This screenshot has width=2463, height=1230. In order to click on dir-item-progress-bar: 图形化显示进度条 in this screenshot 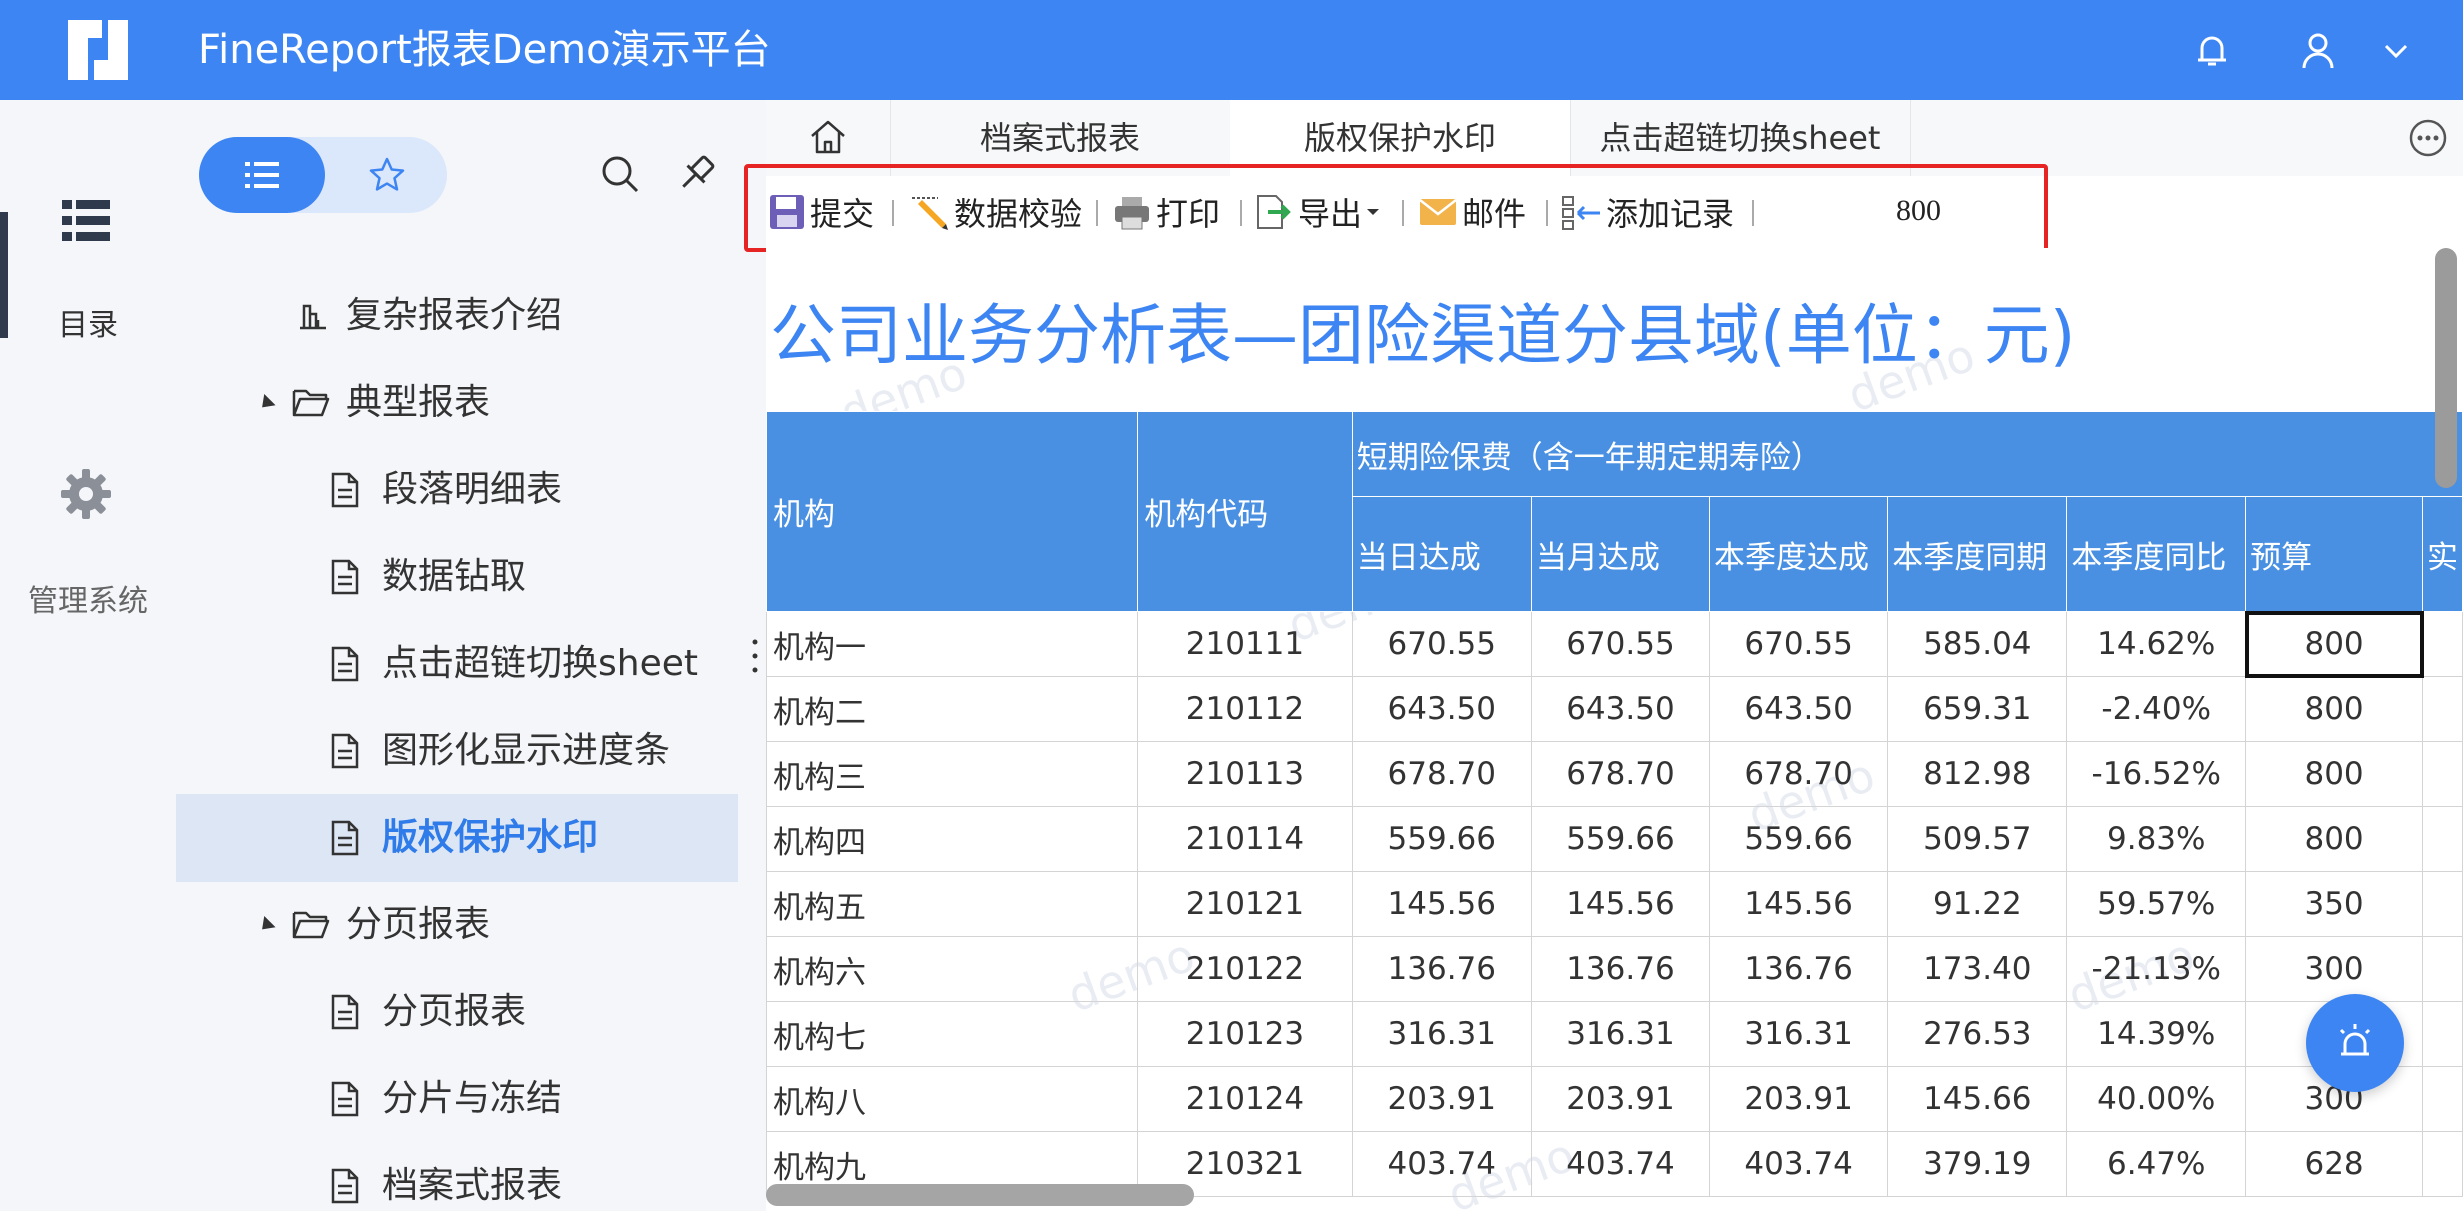, I will do `click(471, 751)`.